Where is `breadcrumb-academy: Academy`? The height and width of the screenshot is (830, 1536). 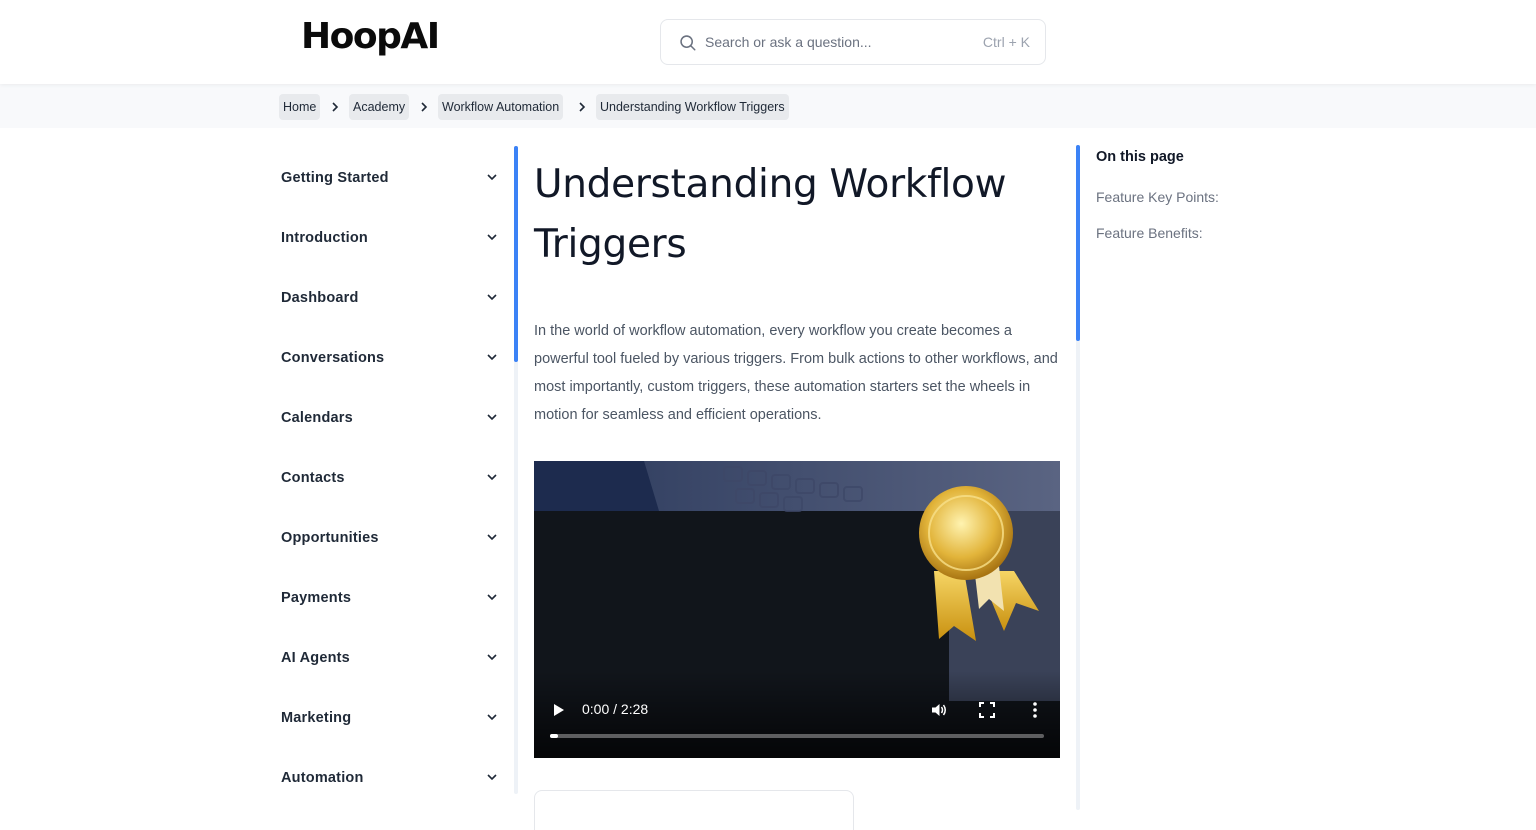
breadcrumb-academy: Academy is located at coordinates (379, 107).